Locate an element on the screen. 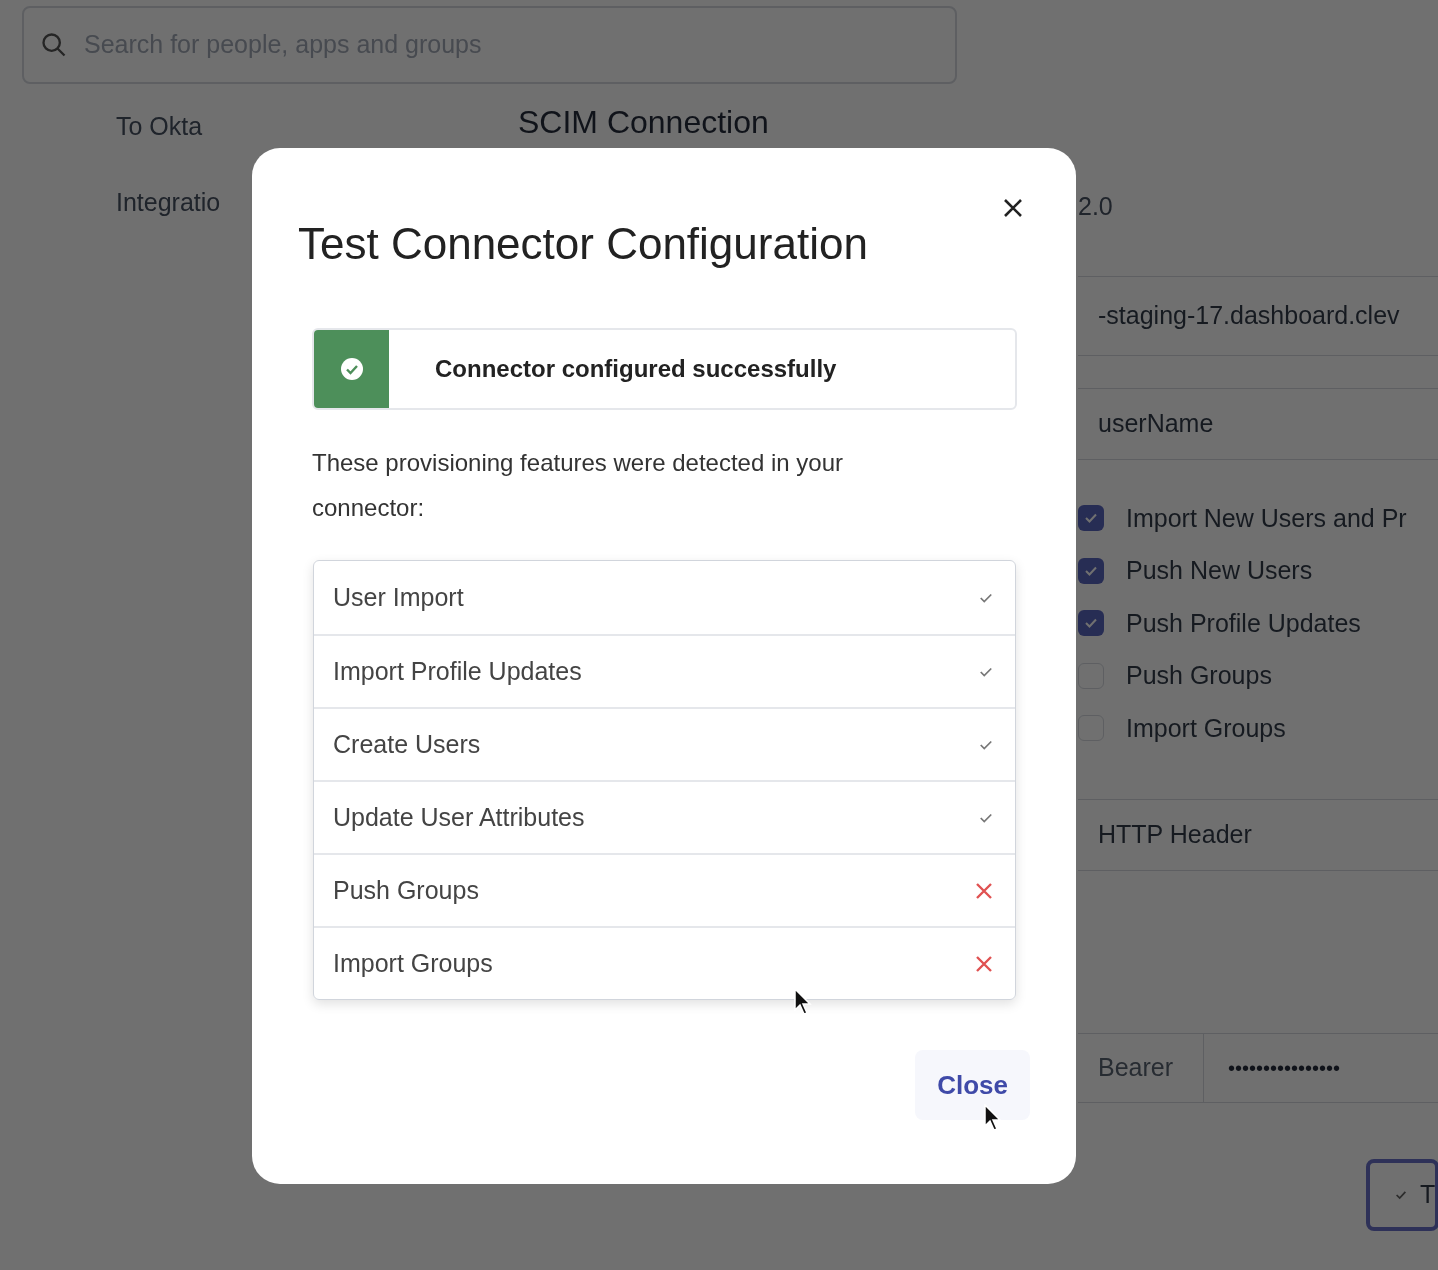 The image size is (1438, 1270). description-text: These provisioning features were detected in your connector: is located at coordinates (578, 485).